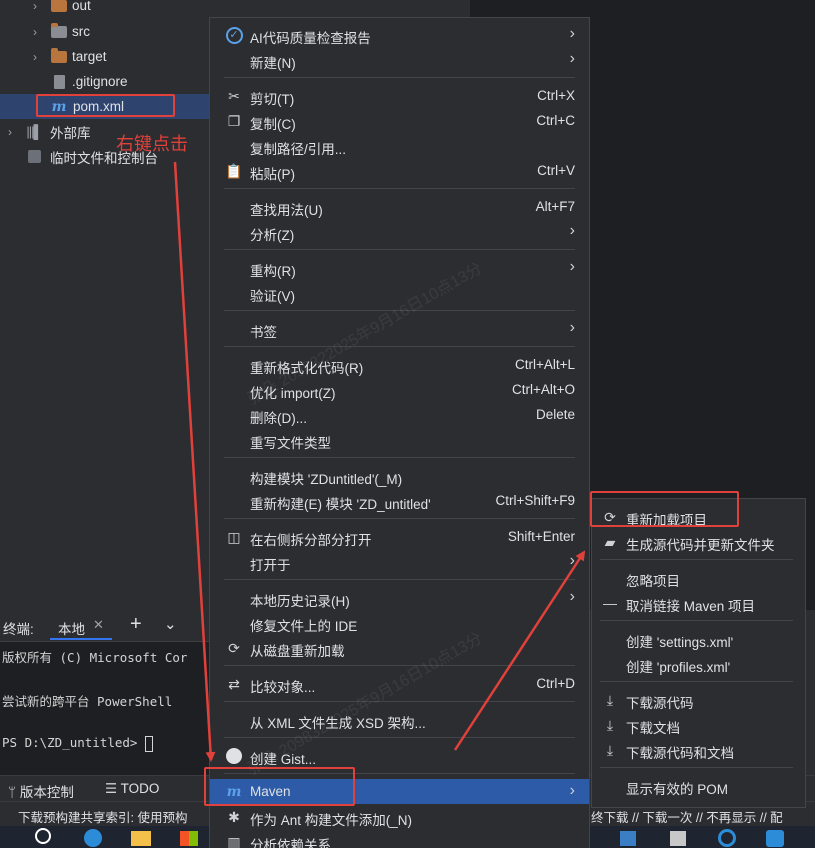  I want to click on menu-item-shortcut: Ctrl+C, so click(555, 120).